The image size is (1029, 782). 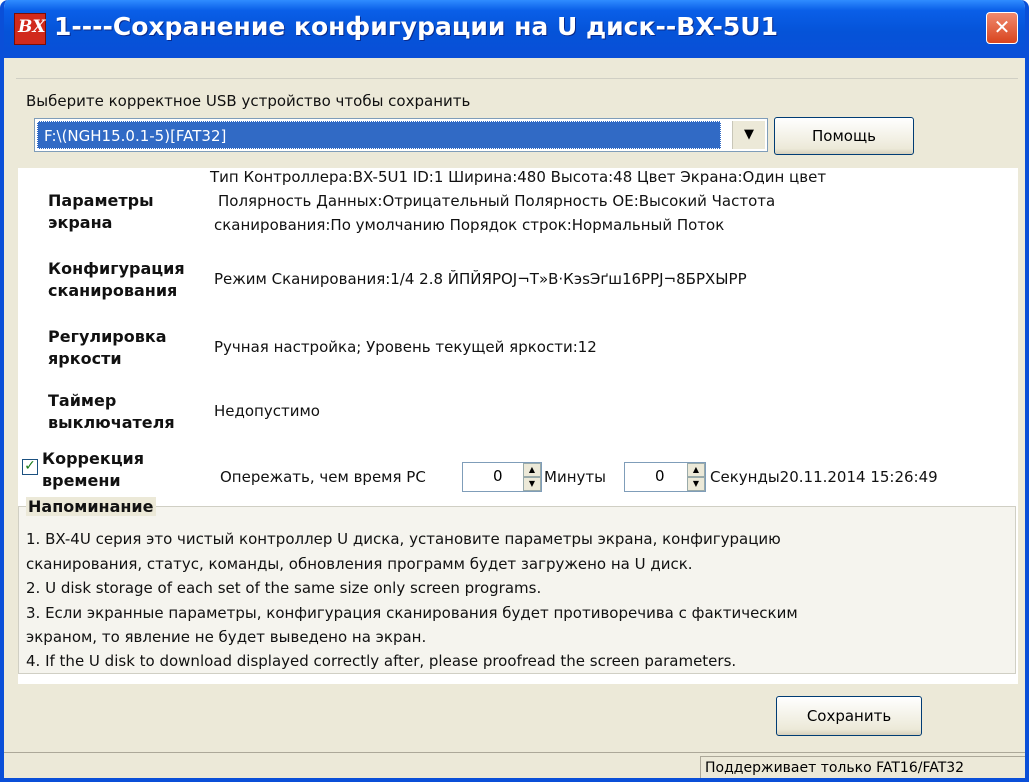 I want to click on minutes-up-icon: ▲, so click(x=532, y=470).